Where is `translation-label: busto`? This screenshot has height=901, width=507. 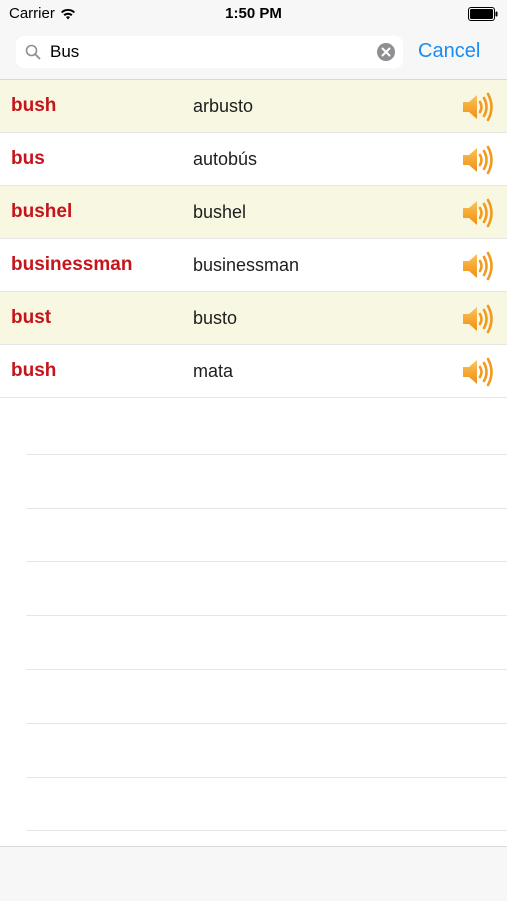
translation-label: busto is located at coordinates (215, 318).